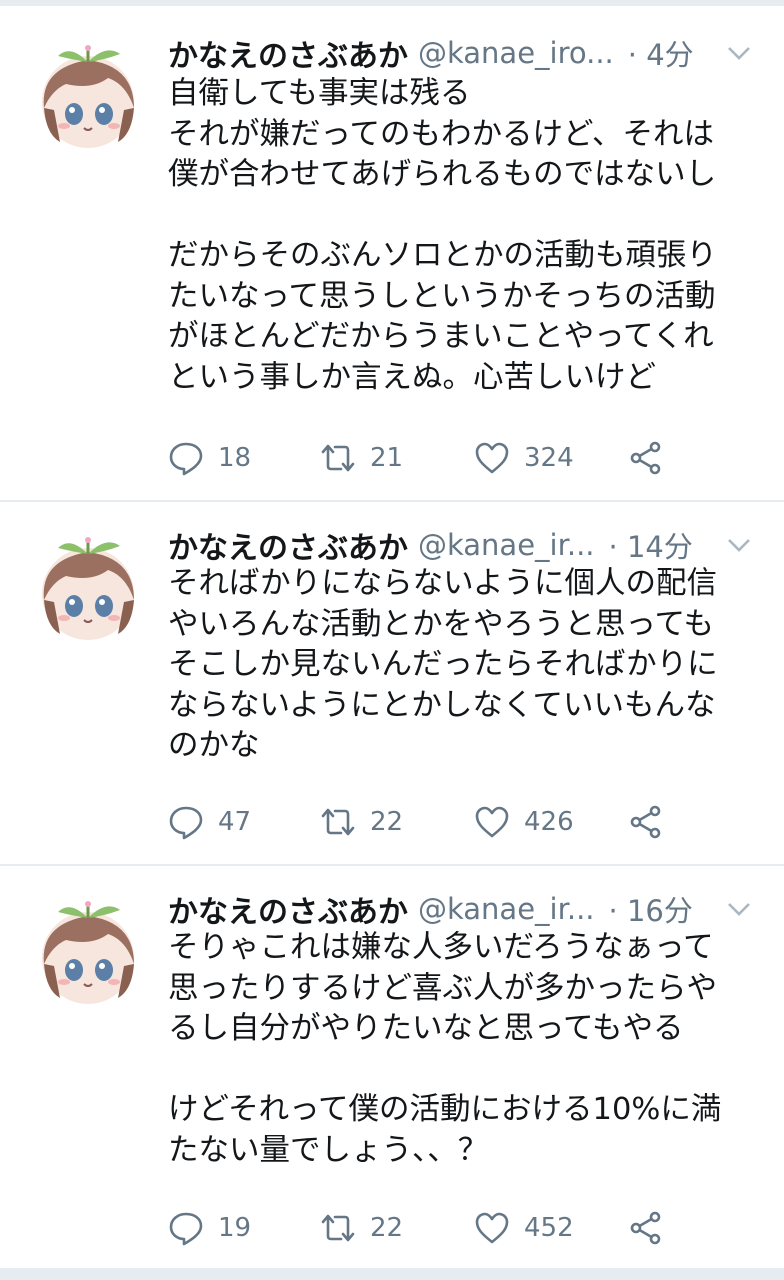 The width and height of the screenshot is (784, 1280). Describe the element at coordinates (442, 174) in the screenshot. I see `tweet-text-line: 僕が合わせてあげられるものではないし` at that location.